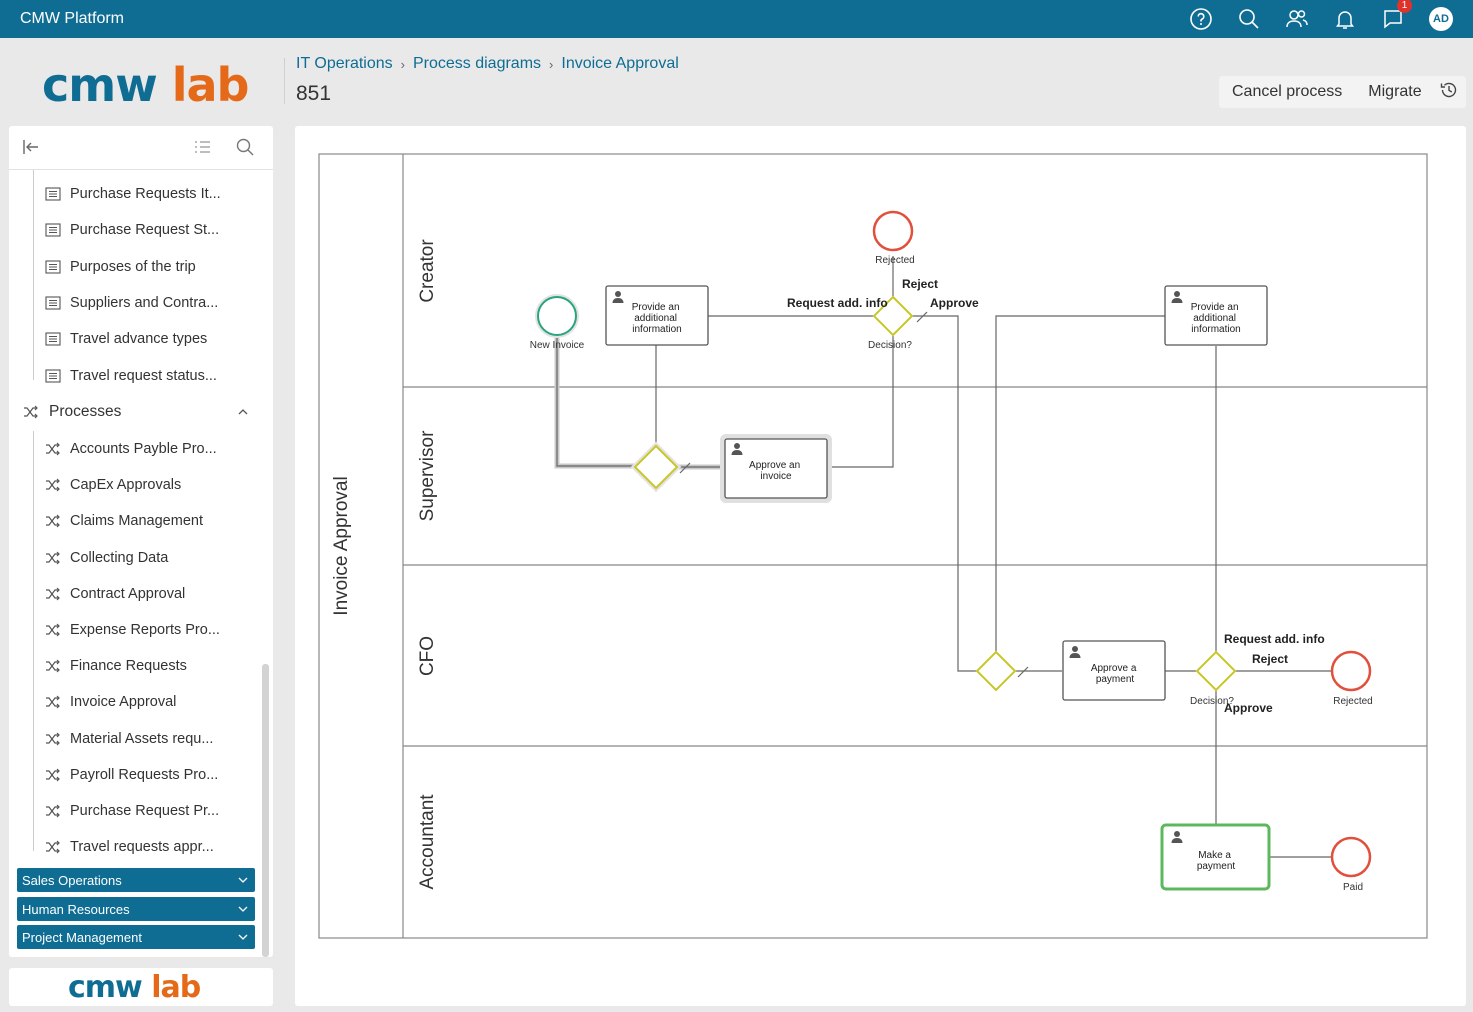 This screenshot has width=1473, height=1012. Describe the element at coordinates (136, 909) in the screenshot. I see `sidebar-section-human-resources: Human Resources` at that location.